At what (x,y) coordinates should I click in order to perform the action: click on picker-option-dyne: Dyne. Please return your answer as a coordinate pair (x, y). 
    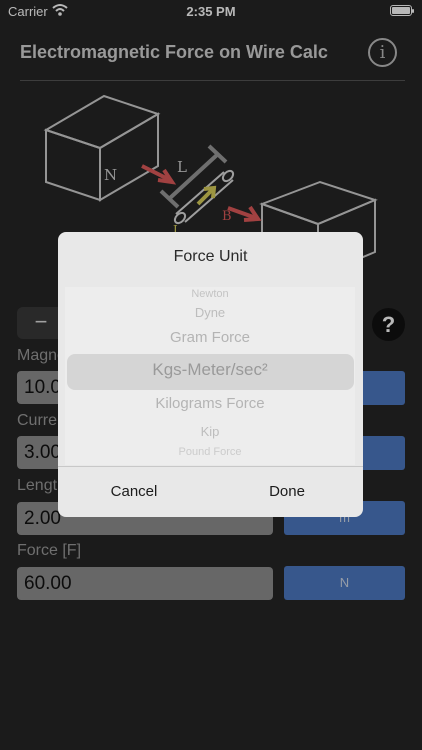
    Looking at the image, I should click on (210, 312).